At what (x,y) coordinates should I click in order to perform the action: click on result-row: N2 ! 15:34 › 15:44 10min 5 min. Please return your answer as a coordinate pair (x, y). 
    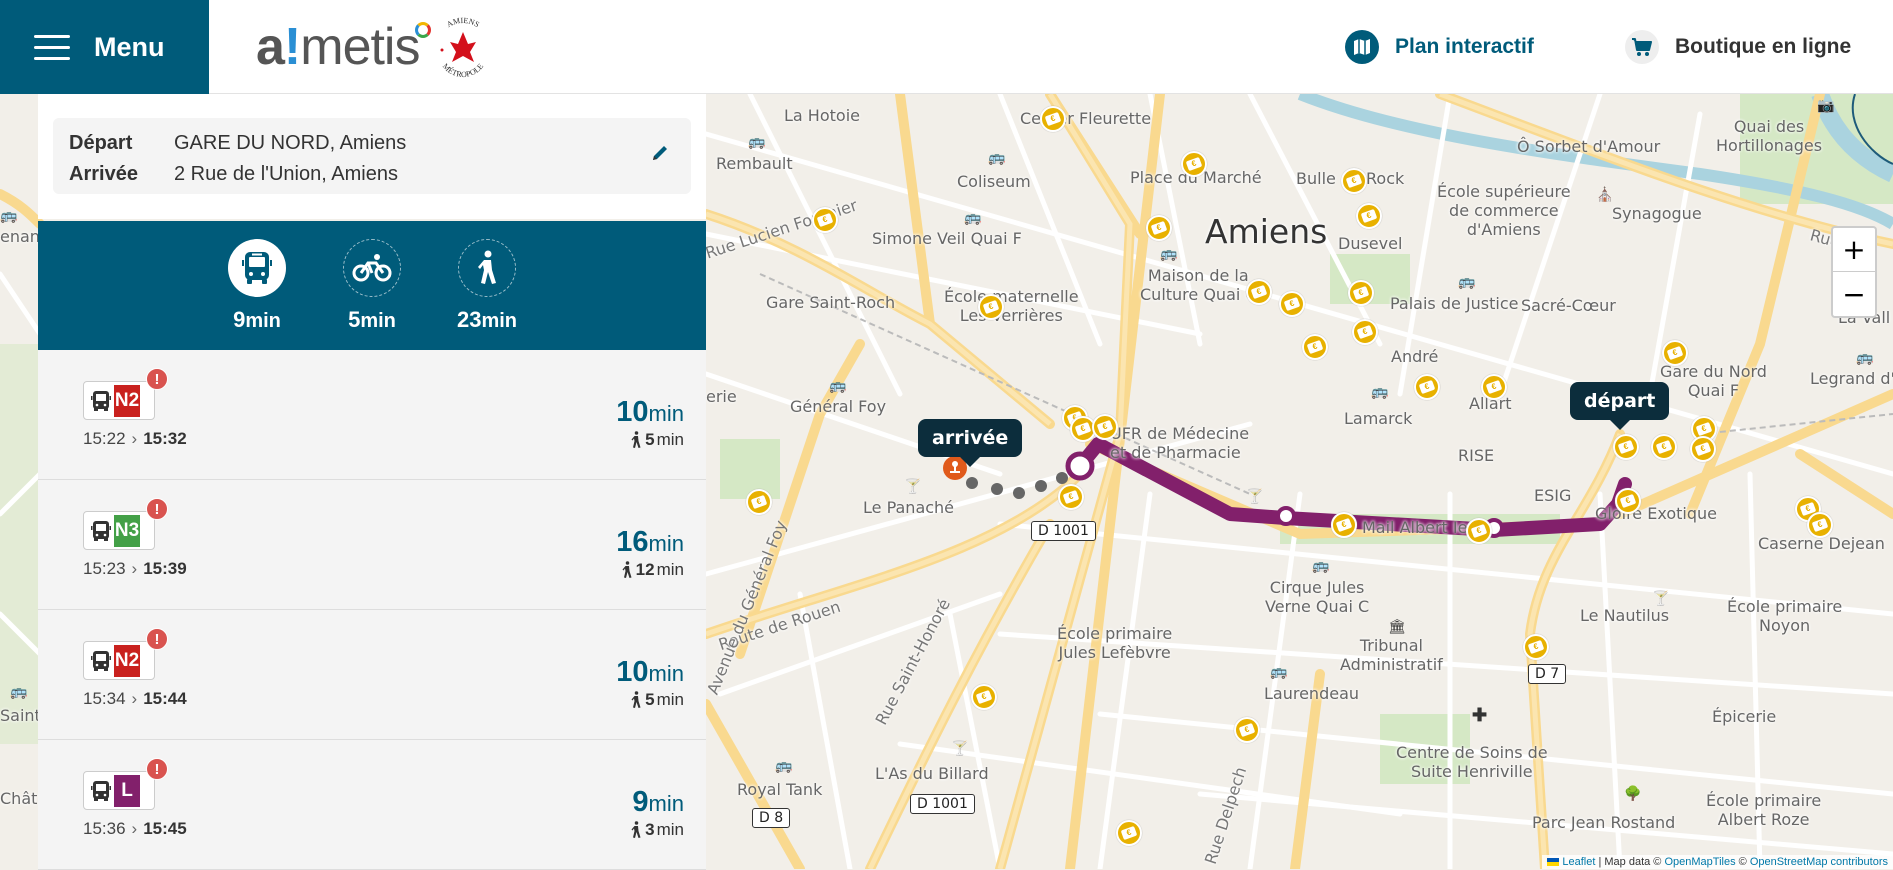
    Looking at the image, I should click on (372, 675).